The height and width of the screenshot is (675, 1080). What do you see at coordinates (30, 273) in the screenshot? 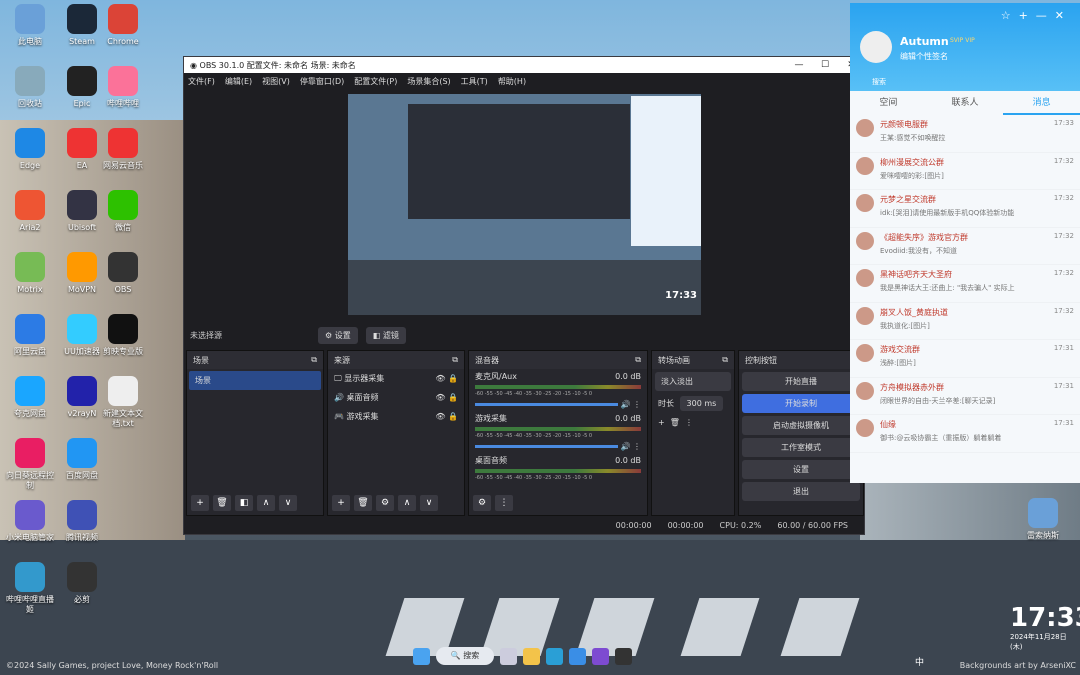
I see `desktop-icon: Motrix` at bounding box center [30, 273].